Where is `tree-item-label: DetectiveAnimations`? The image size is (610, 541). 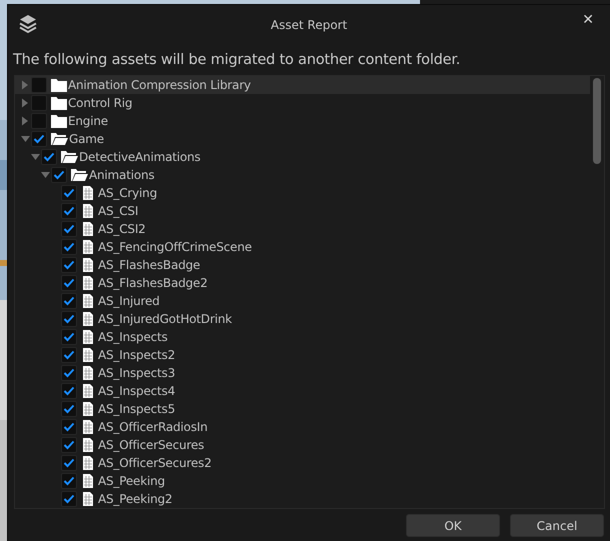 tree-item-label: DetectiveAnimations is located at coordinates (139, 157).